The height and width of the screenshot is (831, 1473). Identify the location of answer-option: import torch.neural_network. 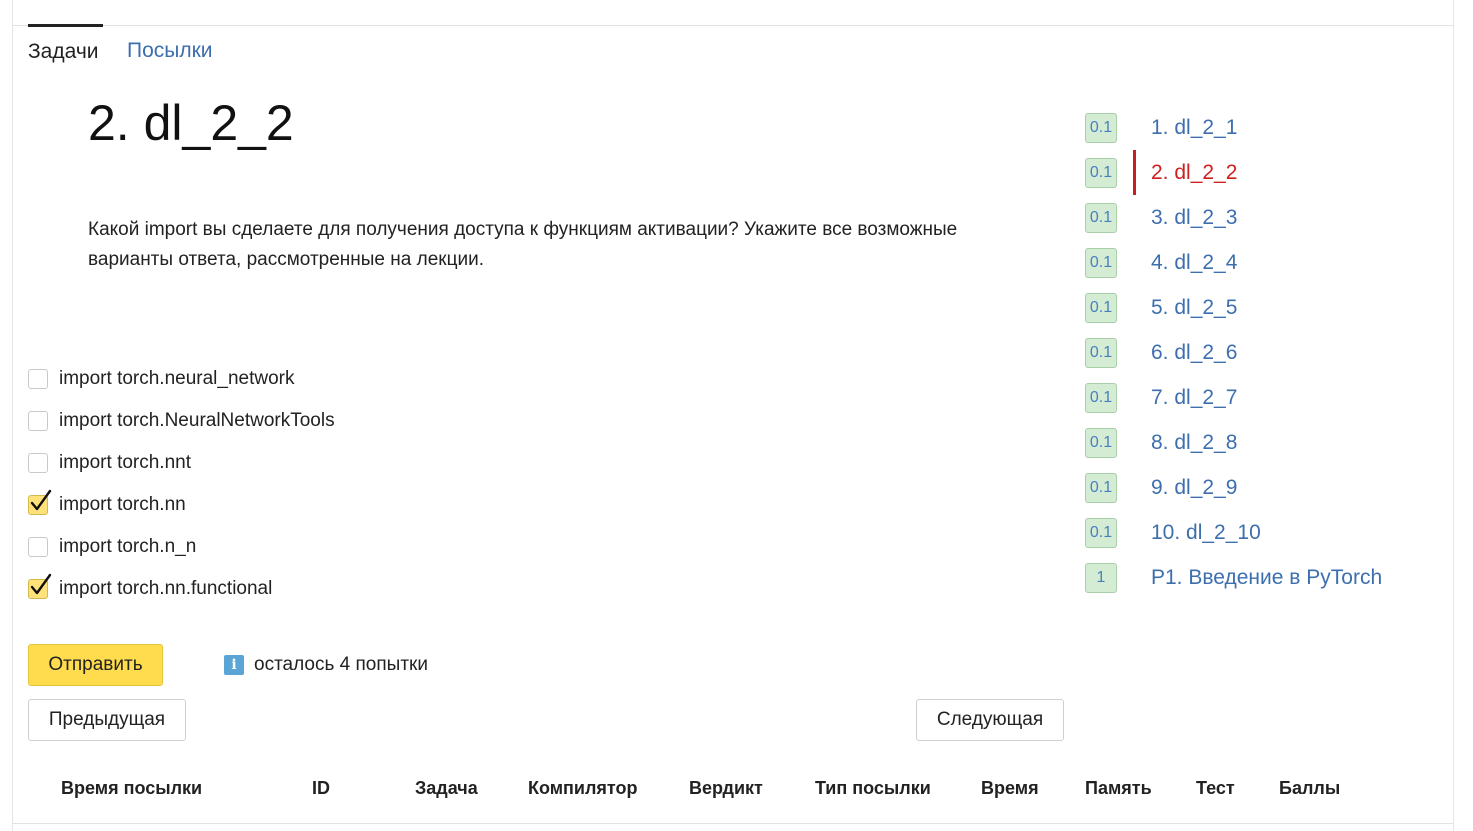
(181, 379).